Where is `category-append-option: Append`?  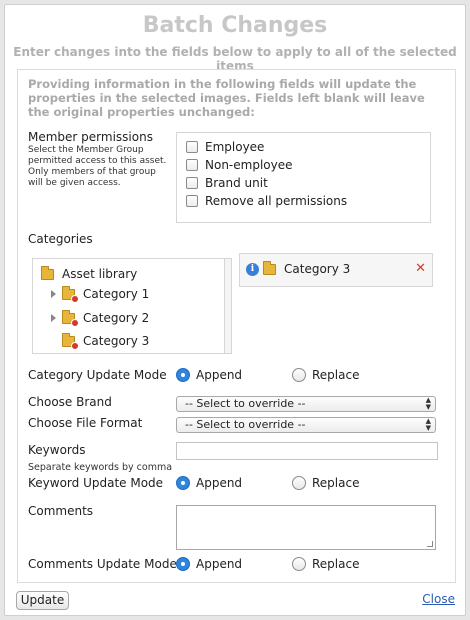
category-append-option: Append is located at coordinates (209, 375).